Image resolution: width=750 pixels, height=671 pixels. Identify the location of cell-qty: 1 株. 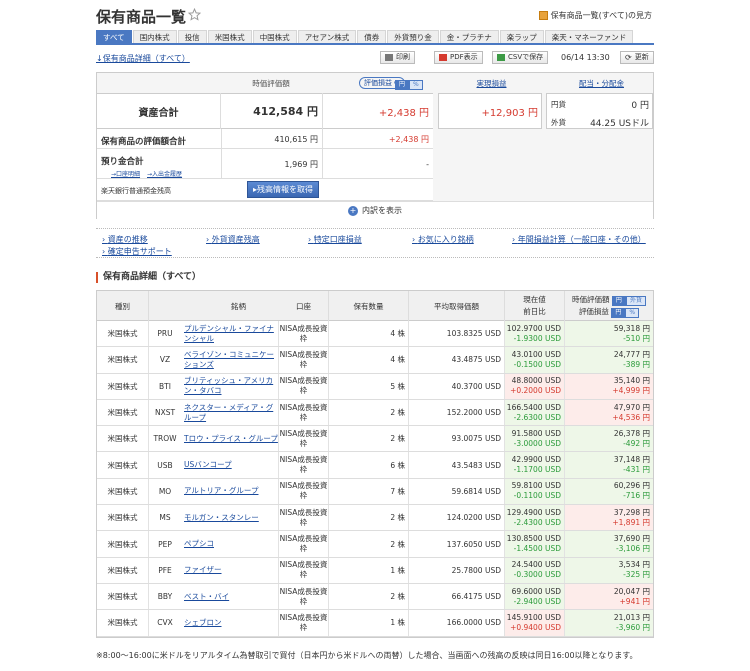
(369, 570).